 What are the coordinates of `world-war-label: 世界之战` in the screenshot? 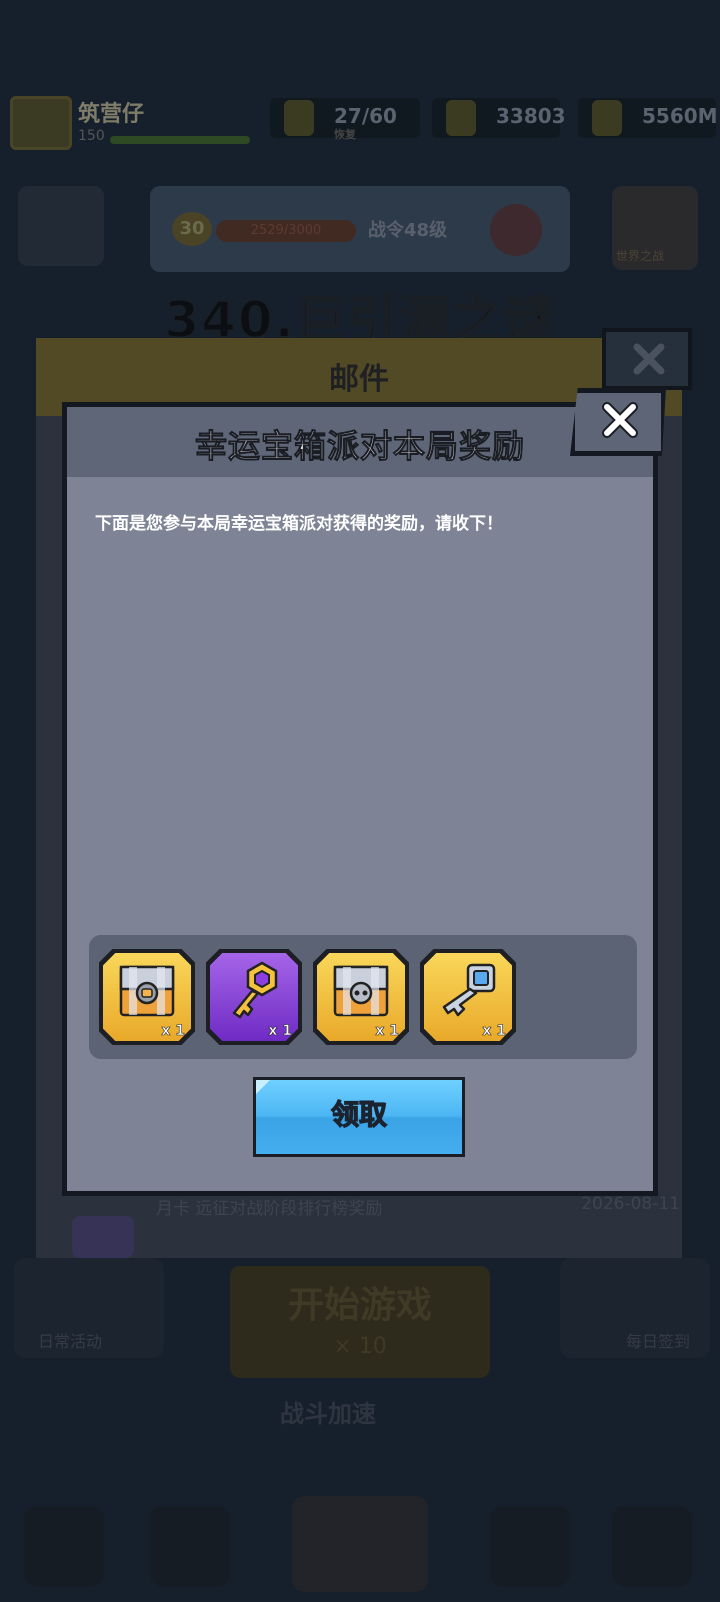 It's located at (640, 256).